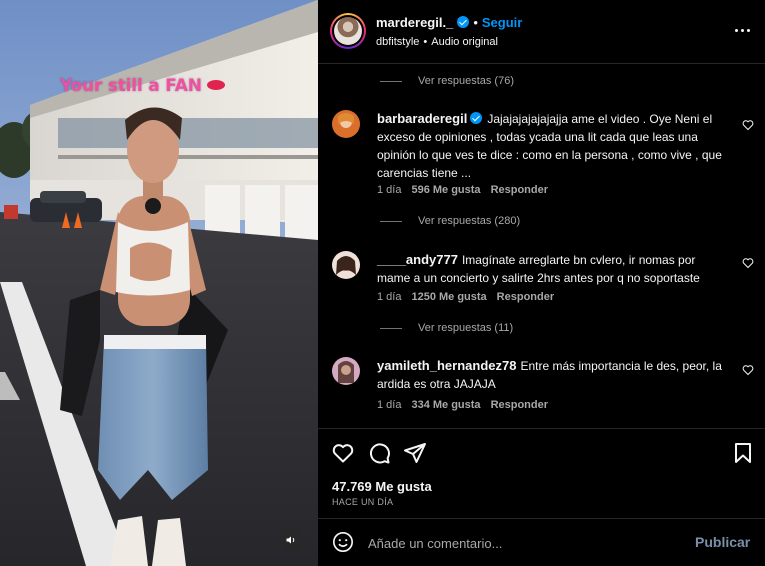  Describe the element at coordinates (722, 542) in the screenshot. I see `publish-button: Publicar` at that location.